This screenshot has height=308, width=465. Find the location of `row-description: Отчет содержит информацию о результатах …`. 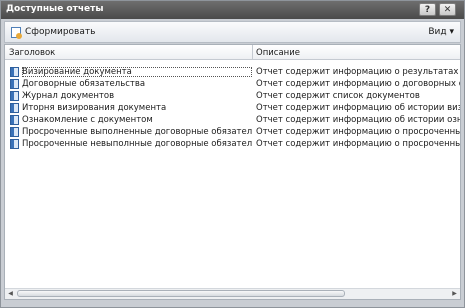

row-description: Отчет содержит информацию о результатах … is located at coordinates (358, 72).